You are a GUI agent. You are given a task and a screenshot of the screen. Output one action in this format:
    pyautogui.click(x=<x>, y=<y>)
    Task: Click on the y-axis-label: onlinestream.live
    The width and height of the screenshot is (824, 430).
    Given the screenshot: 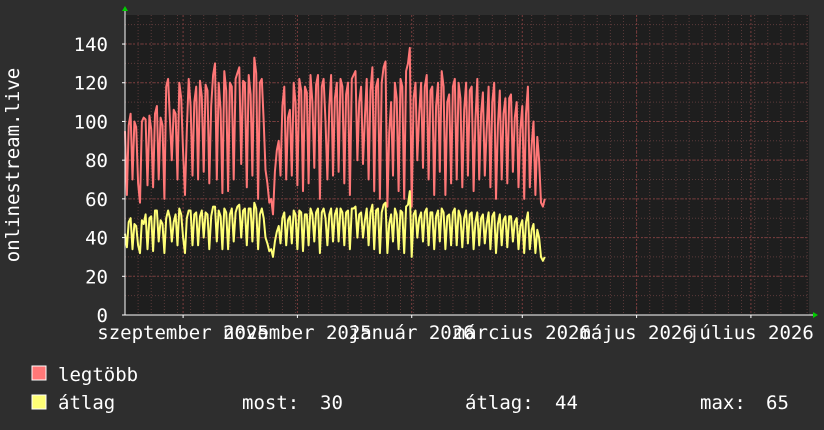 What is the action you would take?
    pyautogui.click(x=13, y=165)
    